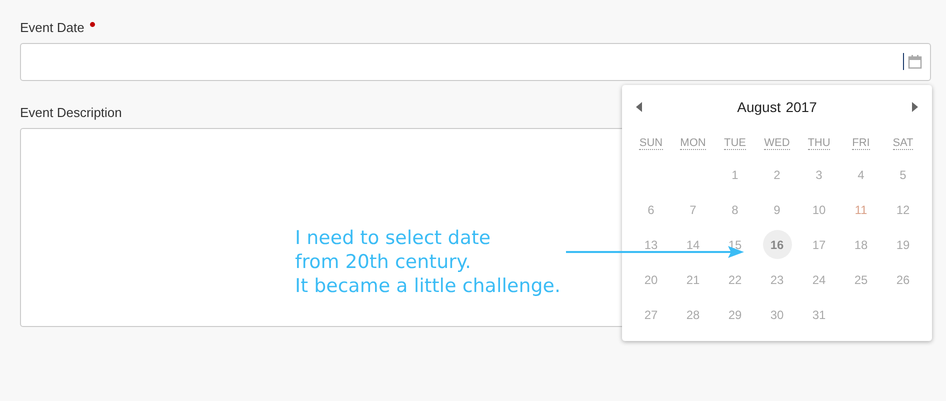  Describe the element at coordinates (861, 209) in the screenshot. I see `day-cell: 11` at that location.